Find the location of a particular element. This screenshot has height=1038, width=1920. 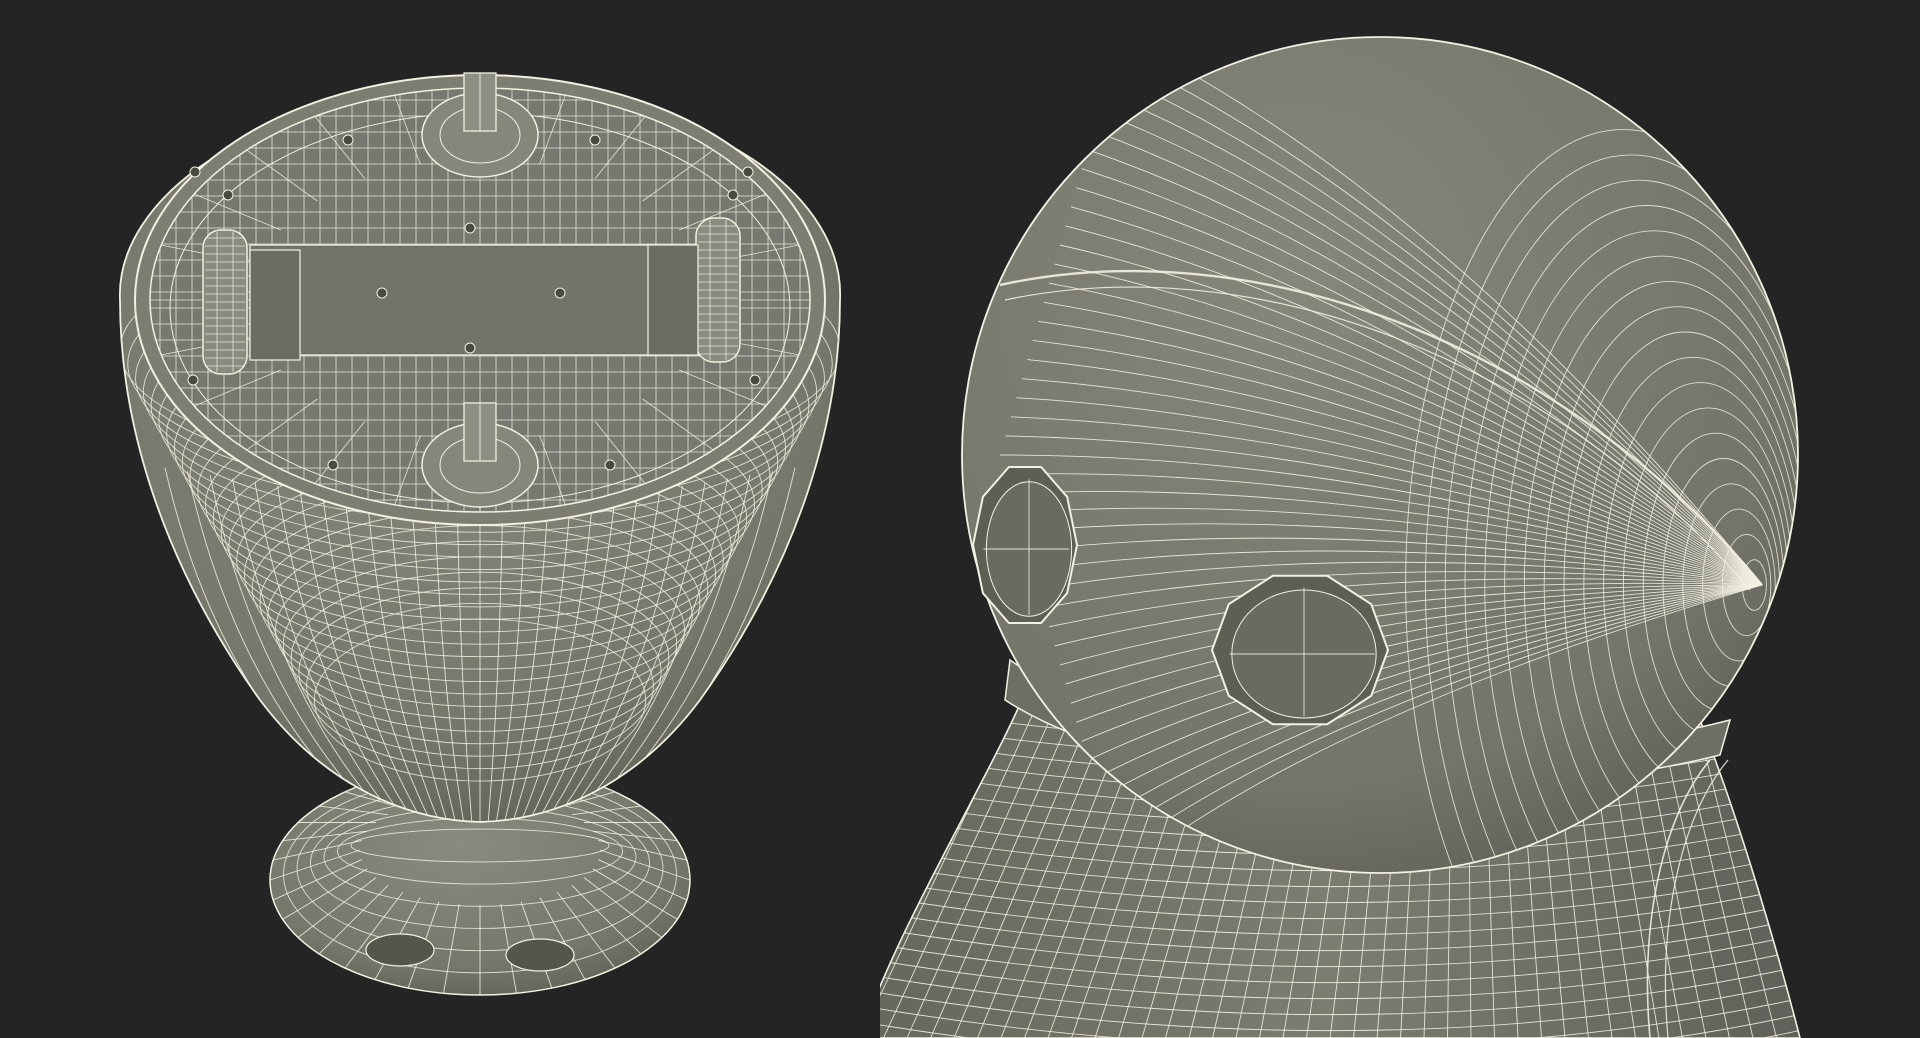

plate-center-recess is located at coordinates (480, 300).